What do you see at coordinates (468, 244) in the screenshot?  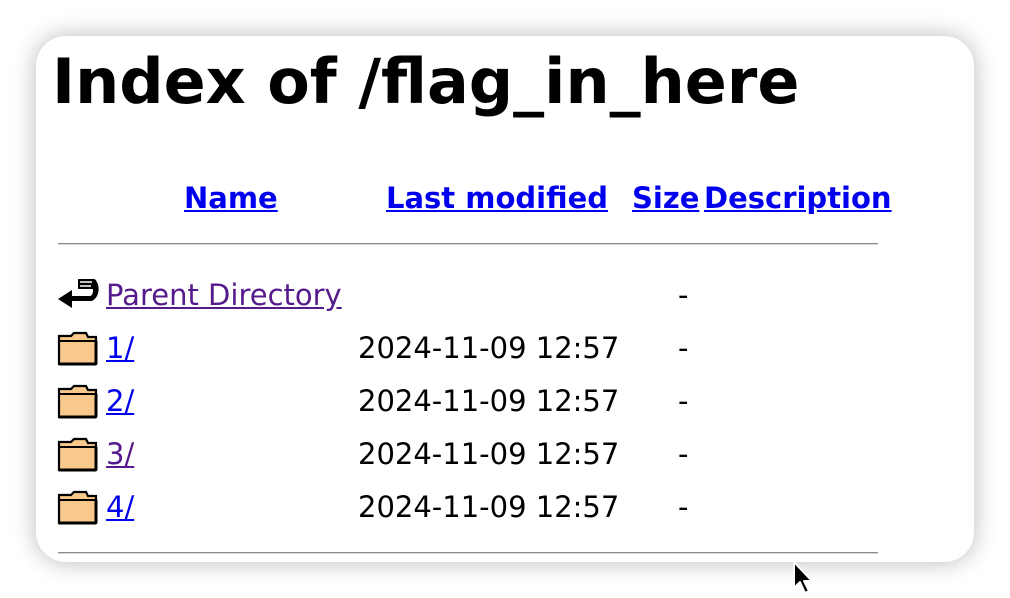 I see `header-divider` at bounding box center [468, 244].